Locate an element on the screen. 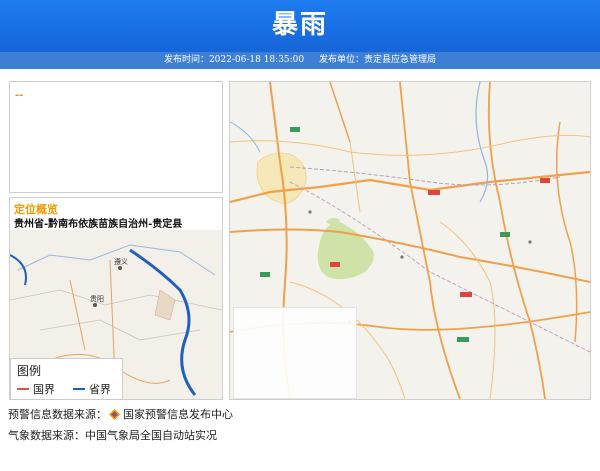 The width and height of the screenshot is (600, 471). publish-time: 发布时间：2022-06-18 18:35:00 is located at coordinates (234, 60).